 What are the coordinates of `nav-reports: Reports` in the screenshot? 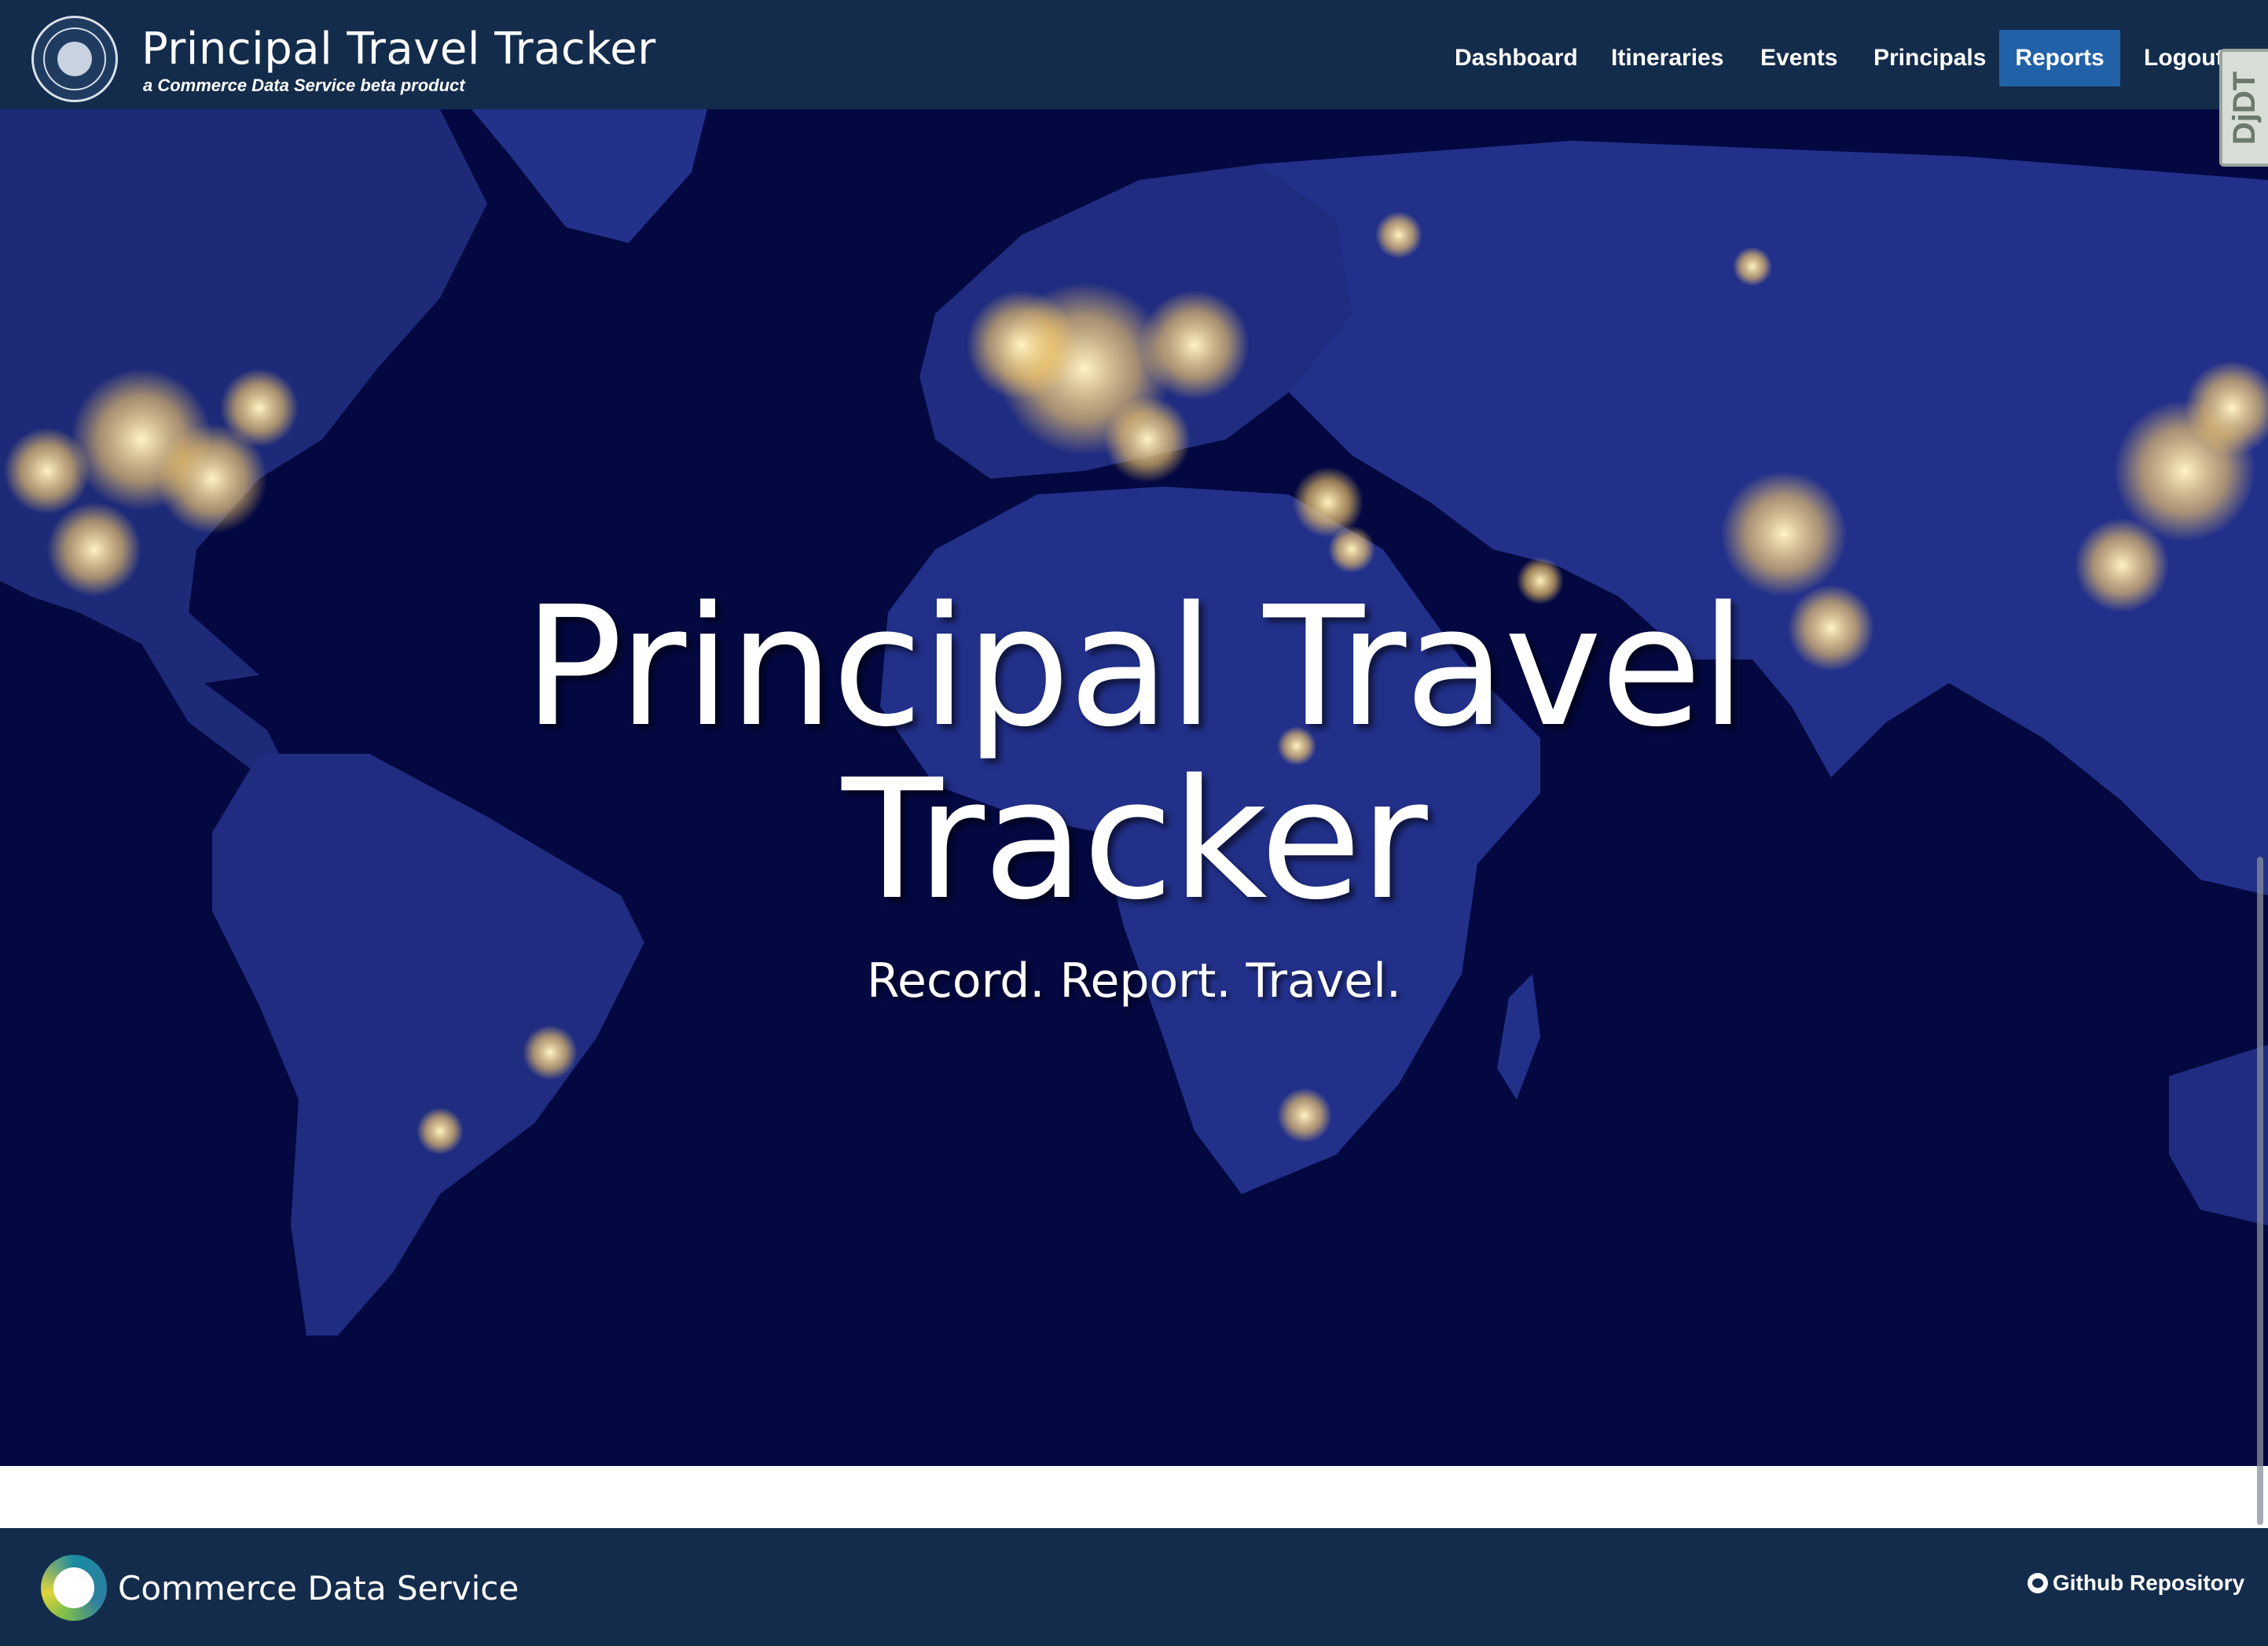 It's located at (2059, 58).